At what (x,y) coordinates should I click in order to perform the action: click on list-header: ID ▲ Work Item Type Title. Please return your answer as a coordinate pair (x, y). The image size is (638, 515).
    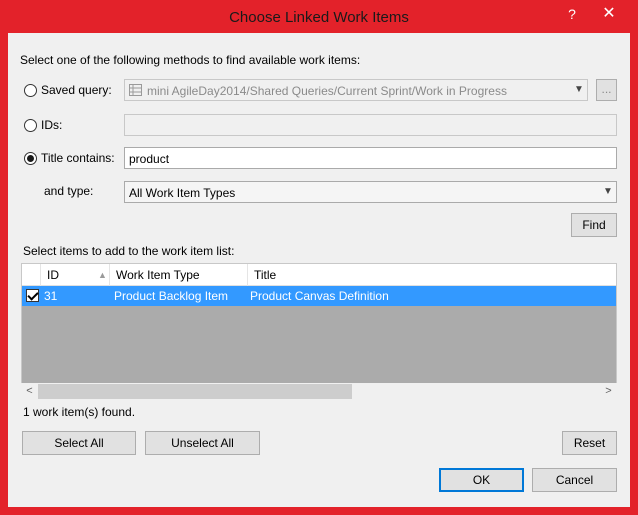
    Looking at the image, I should click on (319, 275).